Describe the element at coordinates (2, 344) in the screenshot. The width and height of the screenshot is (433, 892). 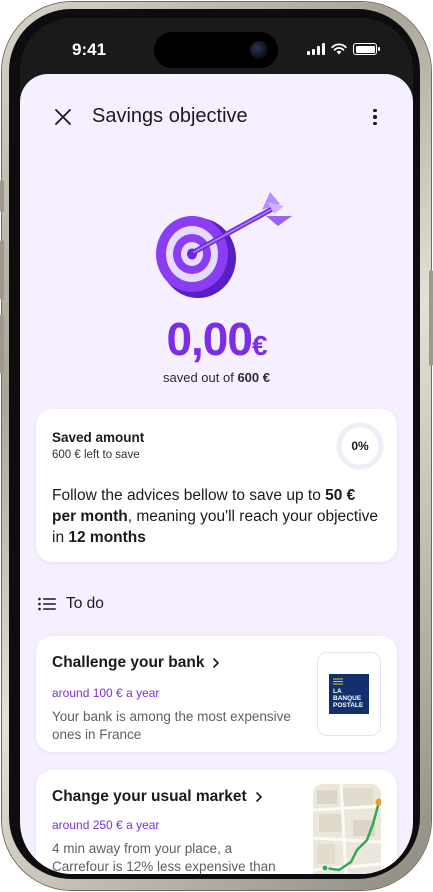
I see `phone-volume-down-button` at that location.